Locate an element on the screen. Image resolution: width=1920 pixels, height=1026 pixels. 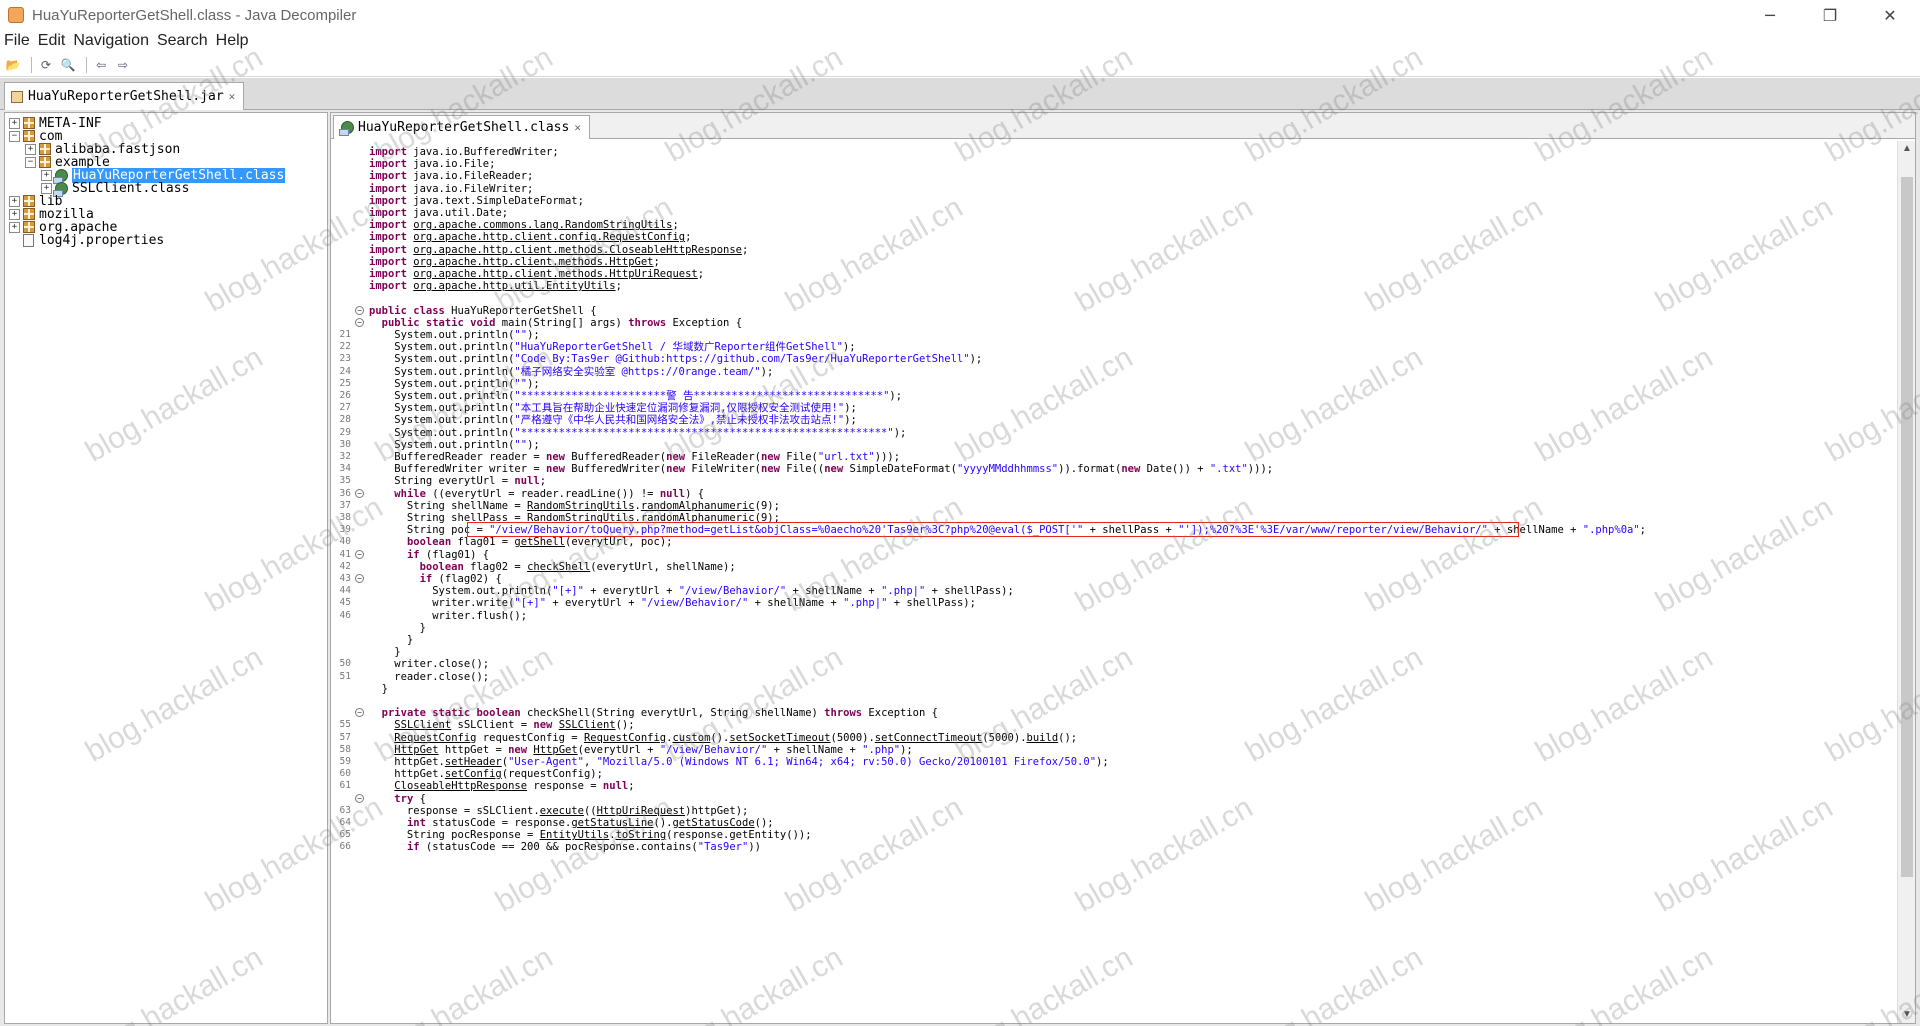
menu-navigation: Navigation is located at coordinates (111, 41).